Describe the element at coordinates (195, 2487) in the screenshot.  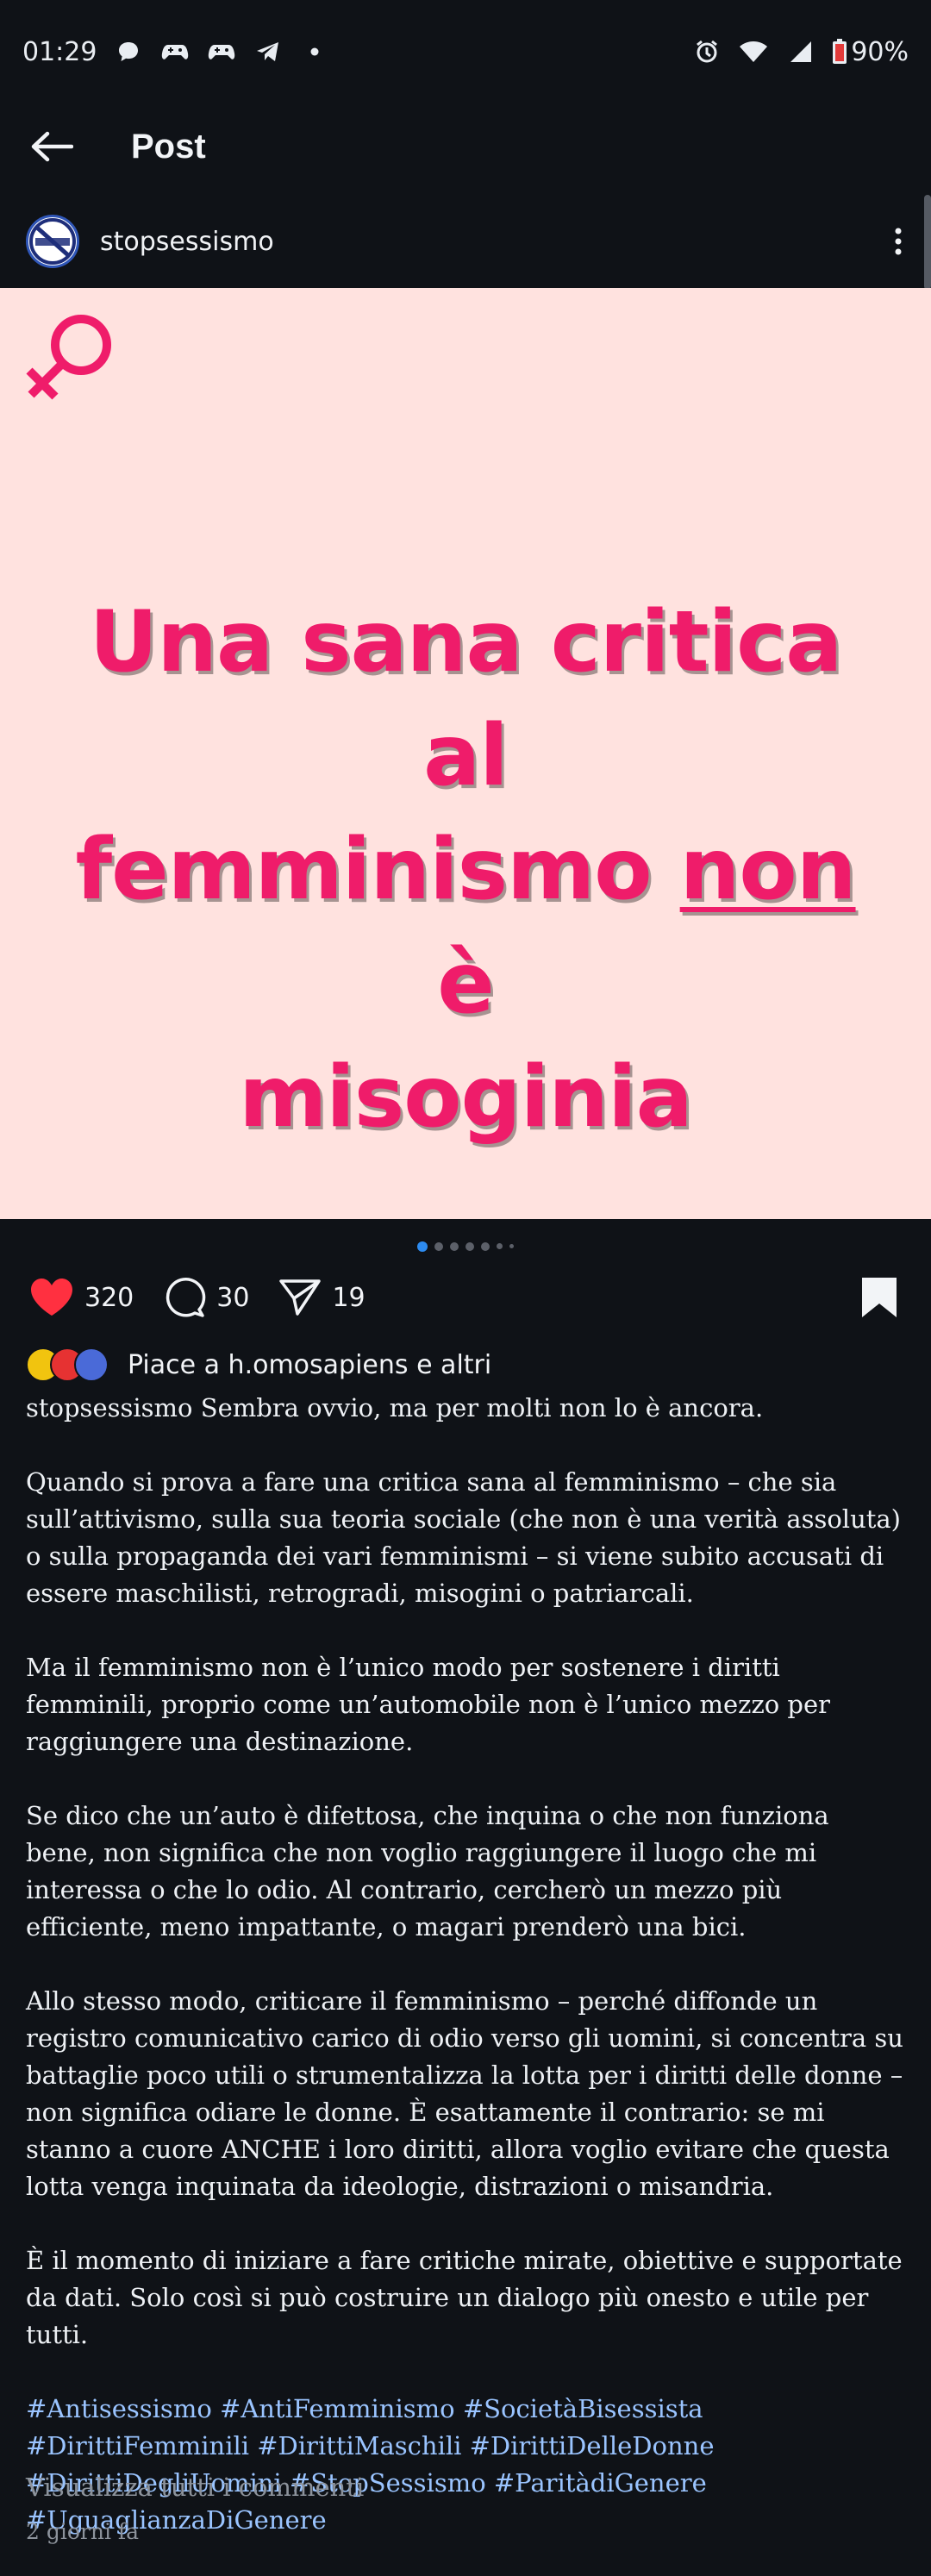
I see `view-all-comments-link: Visualizza tutti i commenti` at that location.